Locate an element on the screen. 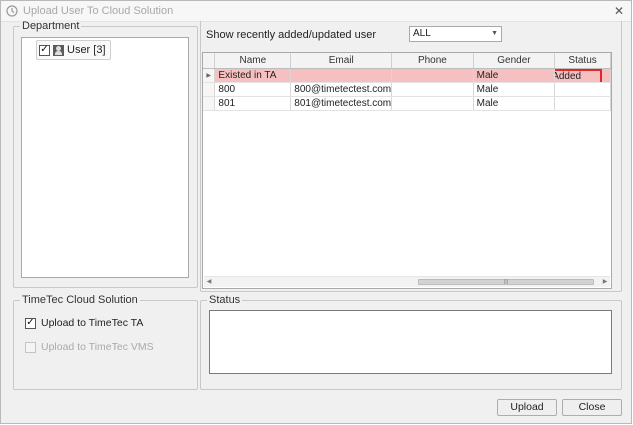 The width and height of the screenshot is (633, 425). cell-name: 801 is located at coordinates (253, 103).